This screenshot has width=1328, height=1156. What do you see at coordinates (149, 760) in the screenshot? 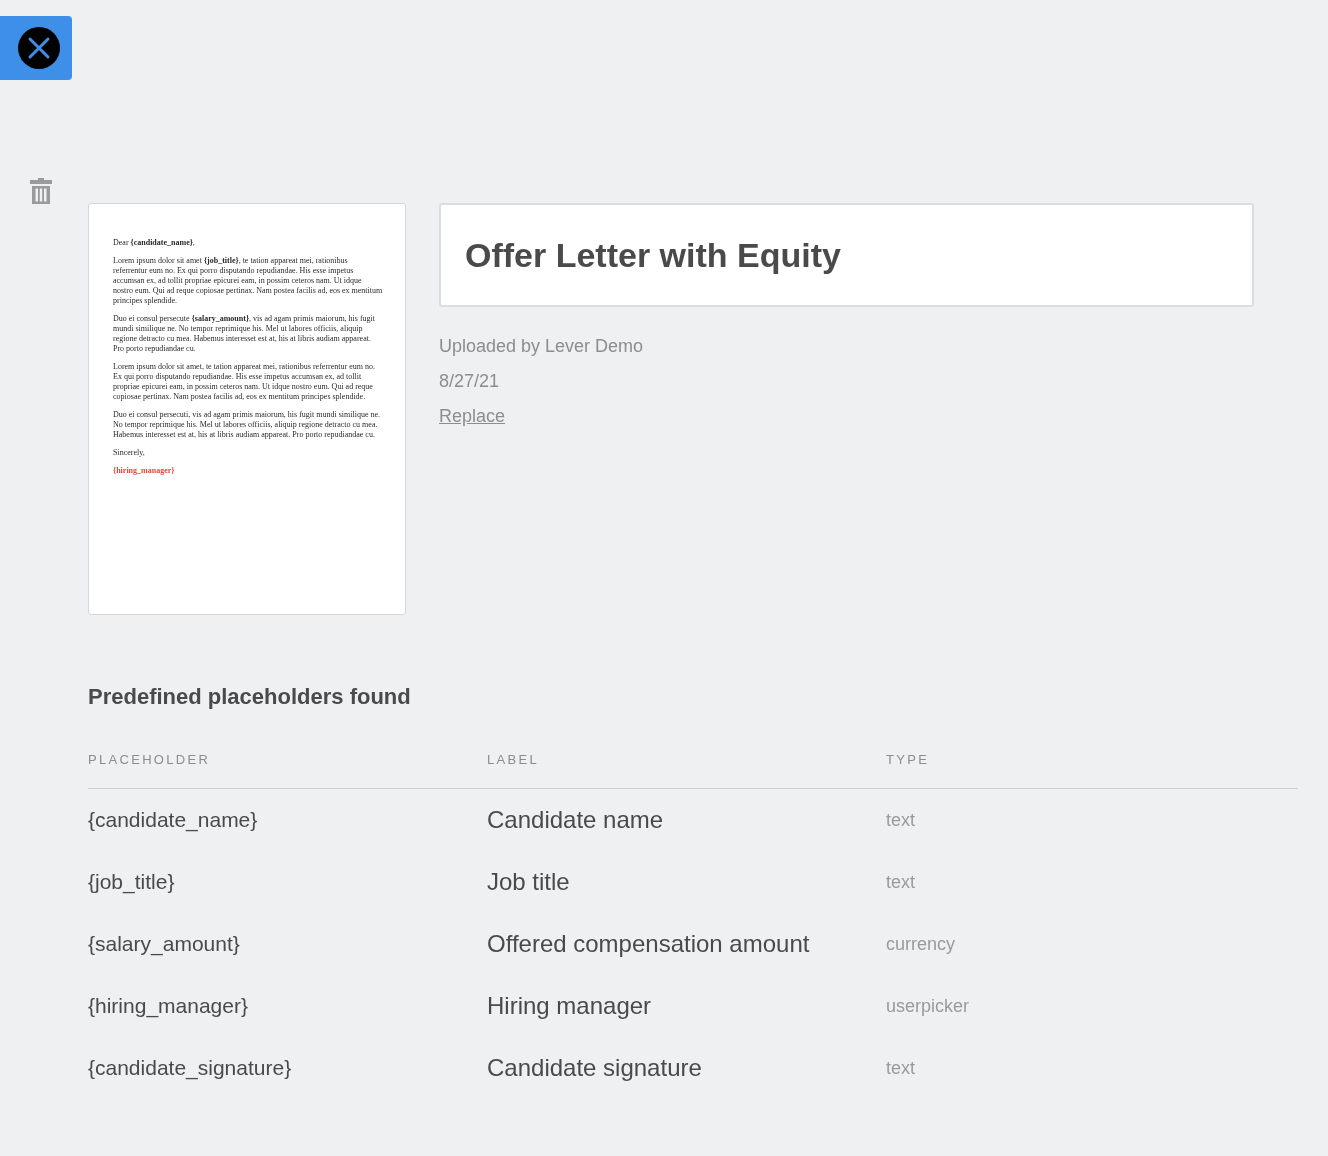
I see `column-header: PLACEHOLDER` at bounding box center [149, 760].